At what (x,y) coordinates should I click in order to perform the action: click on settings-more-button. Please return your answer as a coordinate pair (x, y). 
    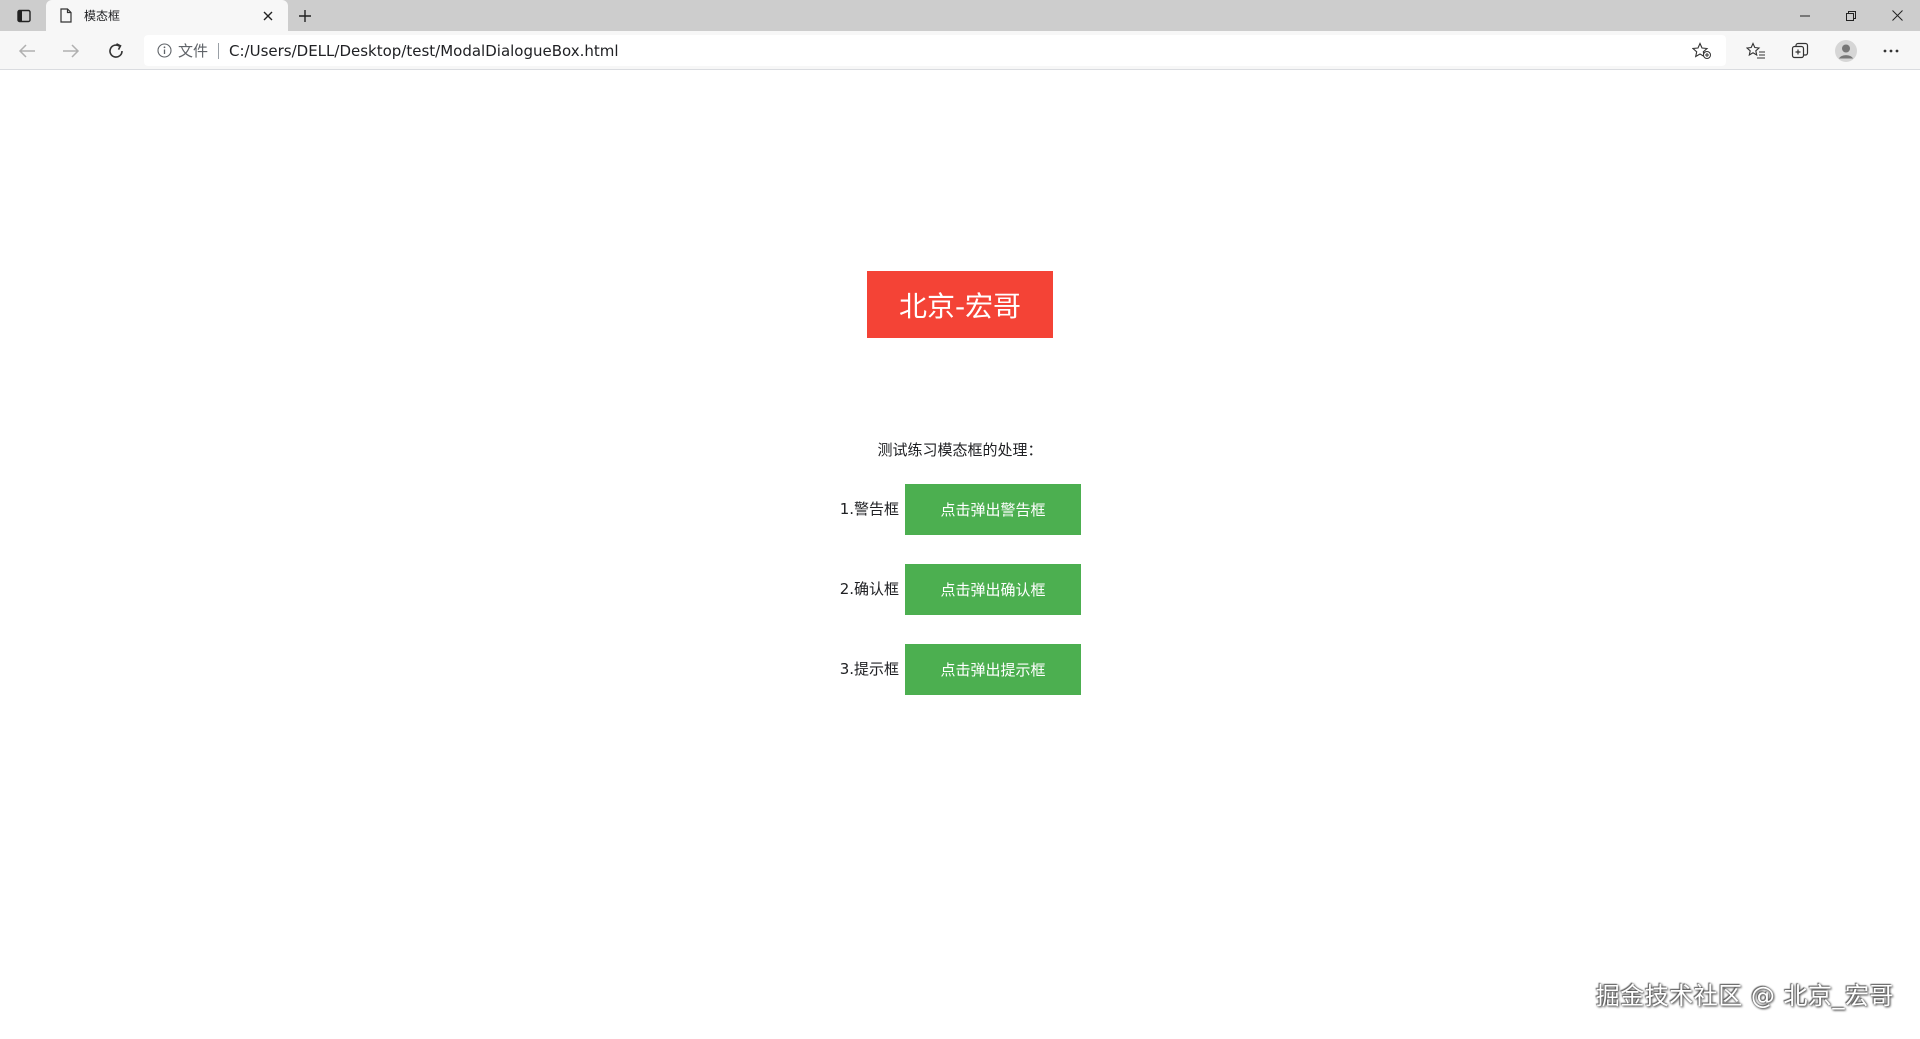
    Looking at the image, I should click on (1891, 51).